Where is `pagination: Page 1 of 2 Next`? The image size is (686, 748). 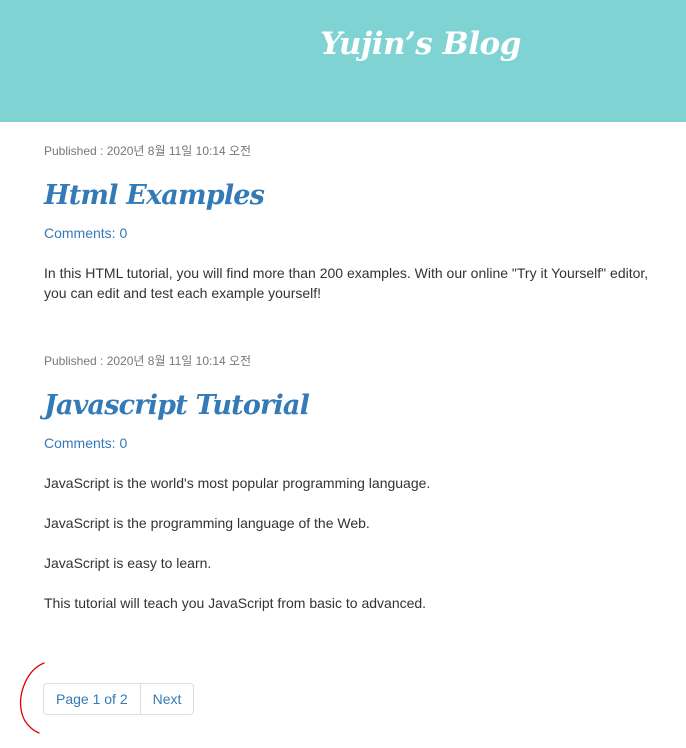 pagination: Page 1 of 2 Next is located at coordinates (119, 699).